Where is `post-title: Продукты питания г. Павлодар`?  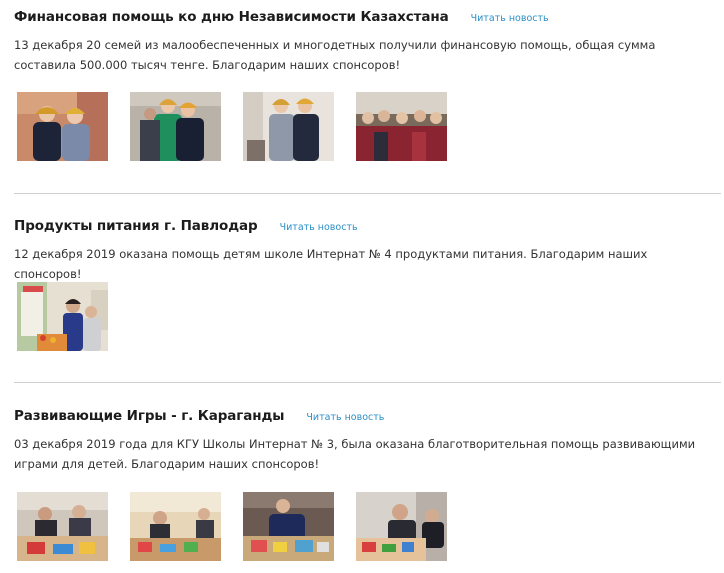 post-title: Продукты питания г. Павлодар is located at coordinates (136, 226).